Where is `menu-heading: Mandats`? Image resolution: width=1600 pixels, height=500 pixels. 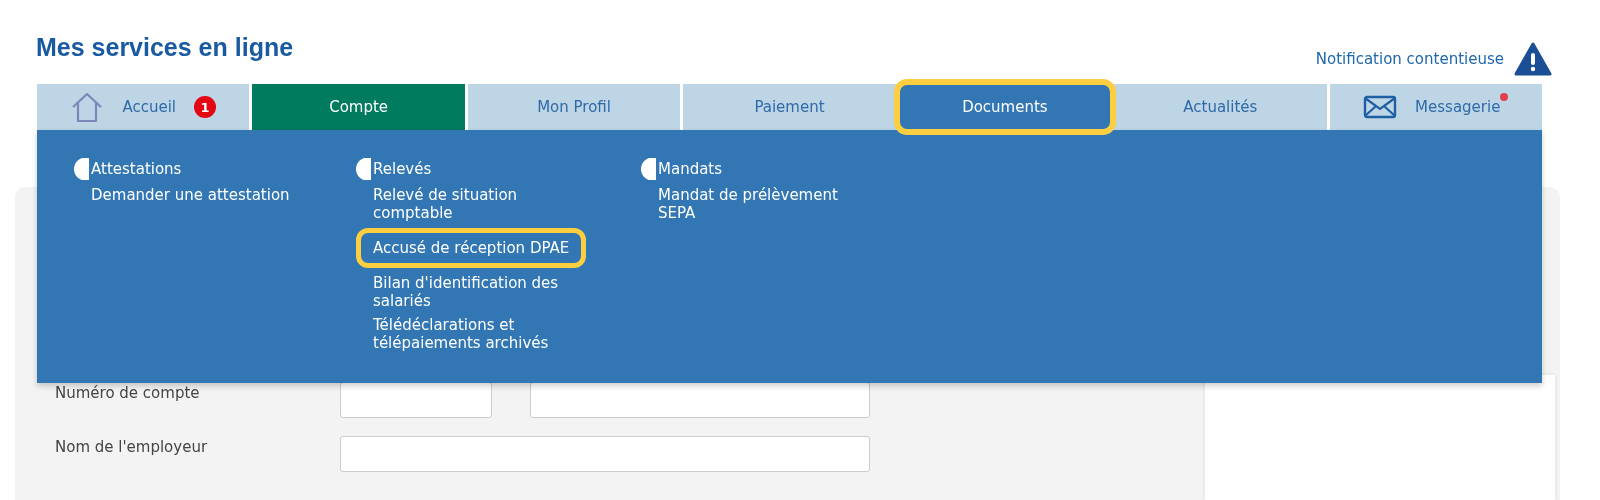
menu-heading: Mandats is located at coordinates (690, 169).